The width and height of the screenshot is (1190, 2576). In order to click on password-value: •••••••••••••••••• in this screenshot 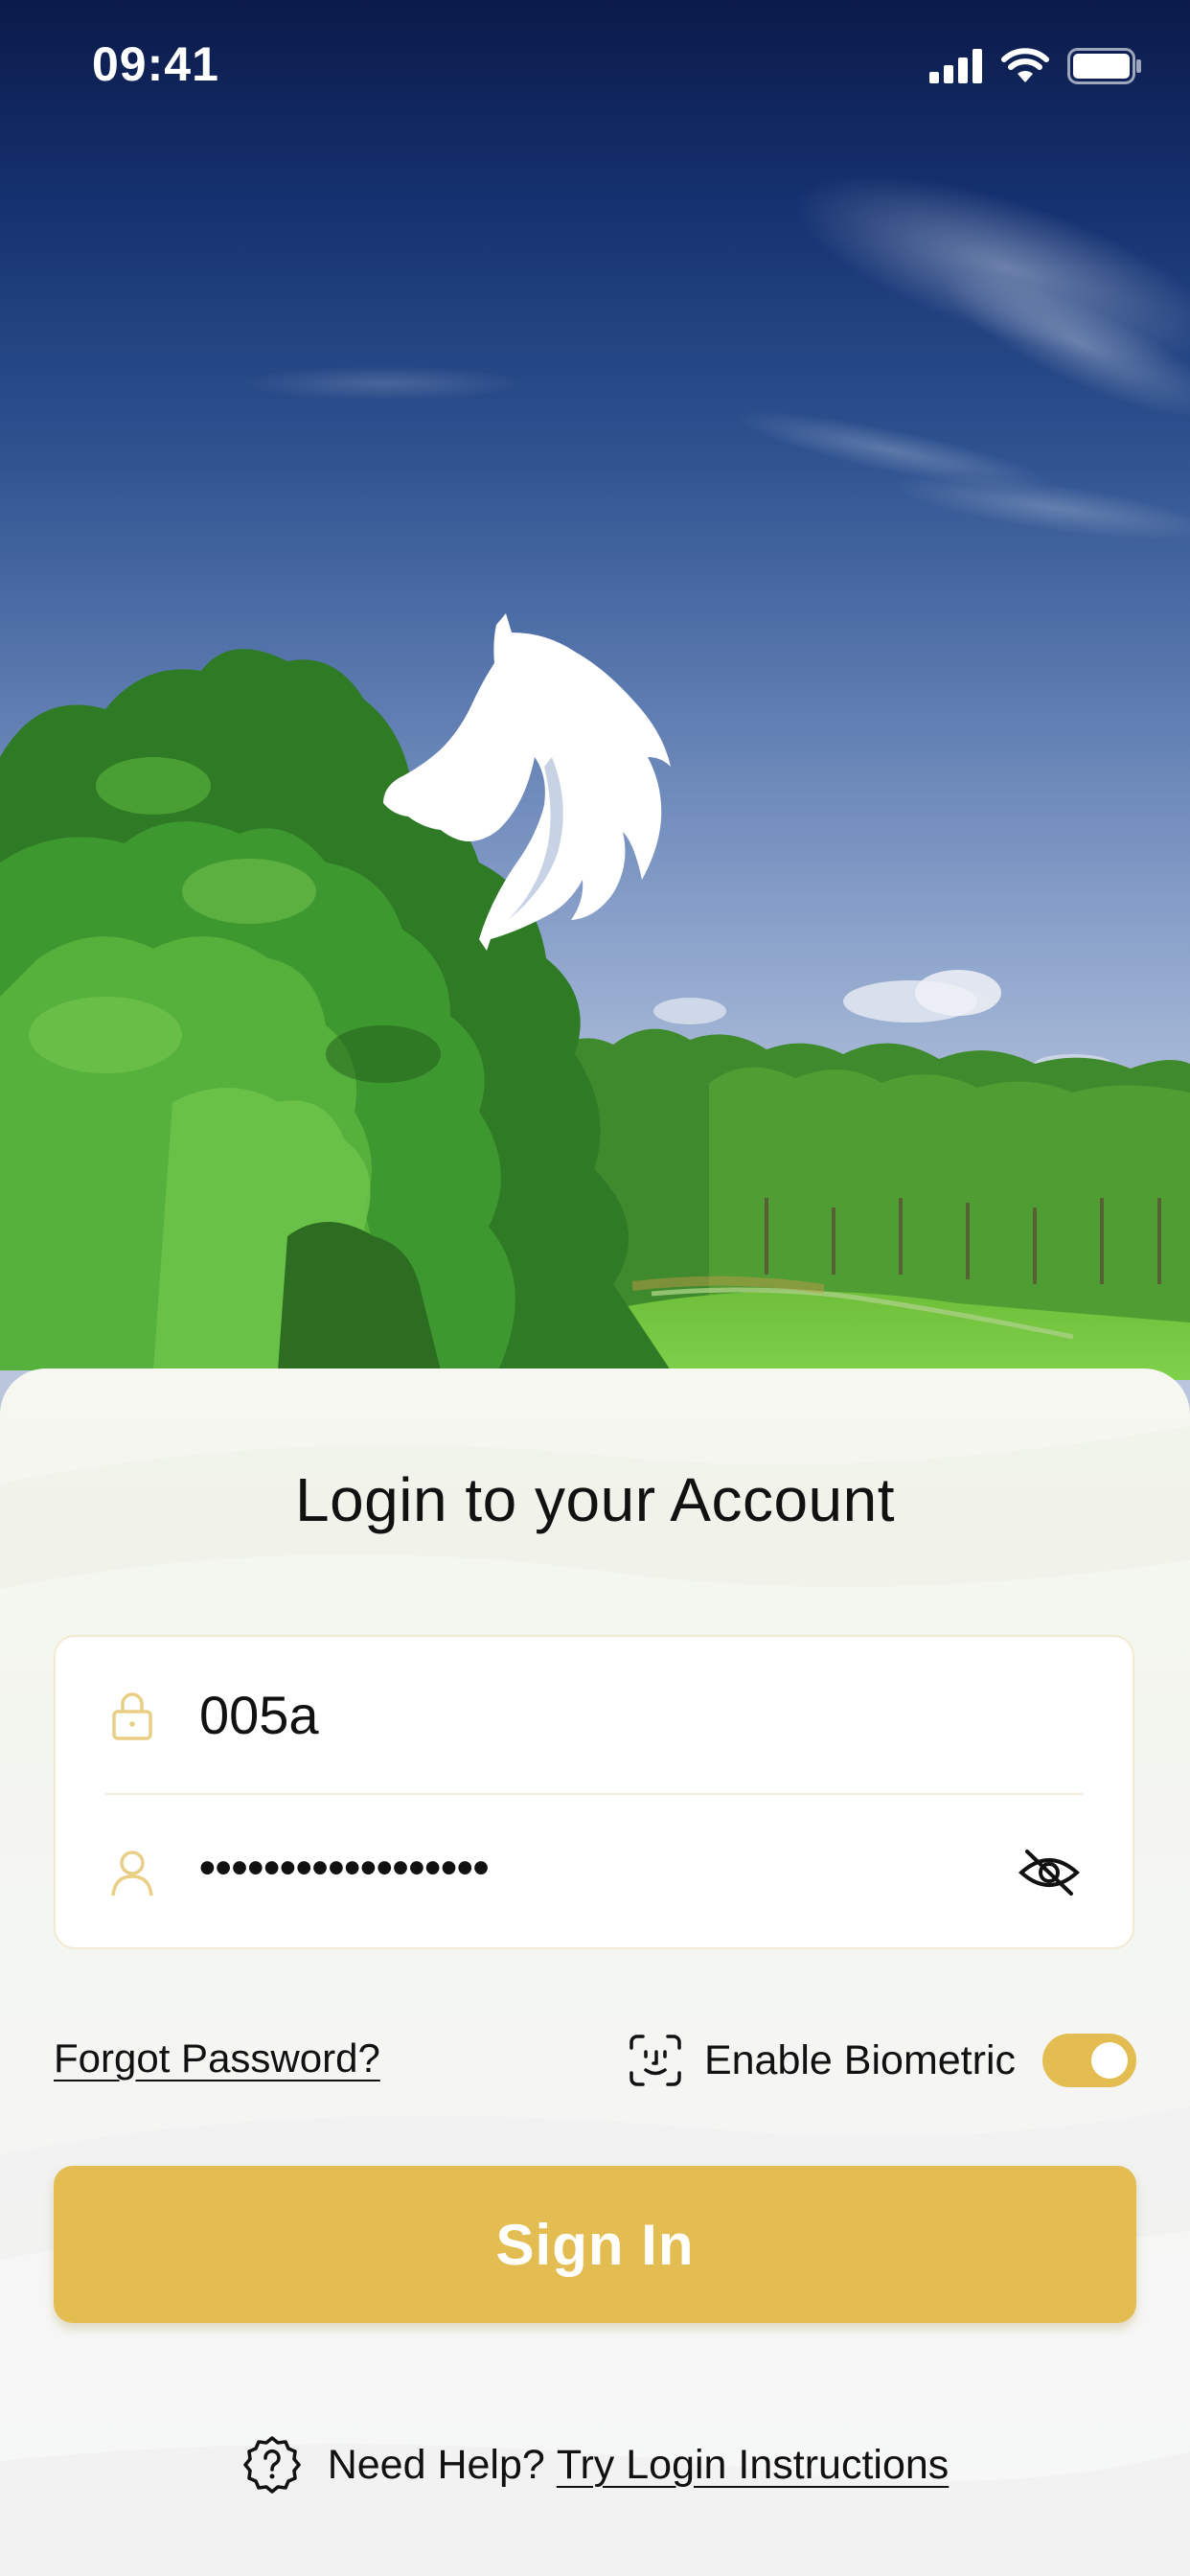, I will do `click(344, 1868)`.